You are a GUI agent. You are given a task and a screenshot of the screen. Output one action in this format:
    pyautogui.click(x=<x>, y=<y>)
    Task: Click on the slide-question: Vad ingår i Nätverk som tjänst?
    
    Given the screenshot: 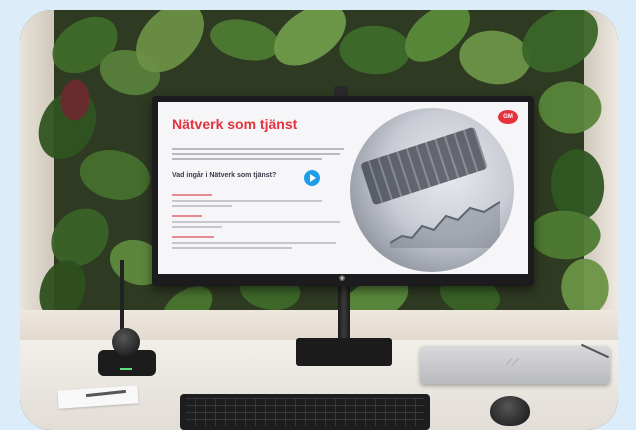 What is the action you would take?
    pyautogui.click(x=224, y=175)
    